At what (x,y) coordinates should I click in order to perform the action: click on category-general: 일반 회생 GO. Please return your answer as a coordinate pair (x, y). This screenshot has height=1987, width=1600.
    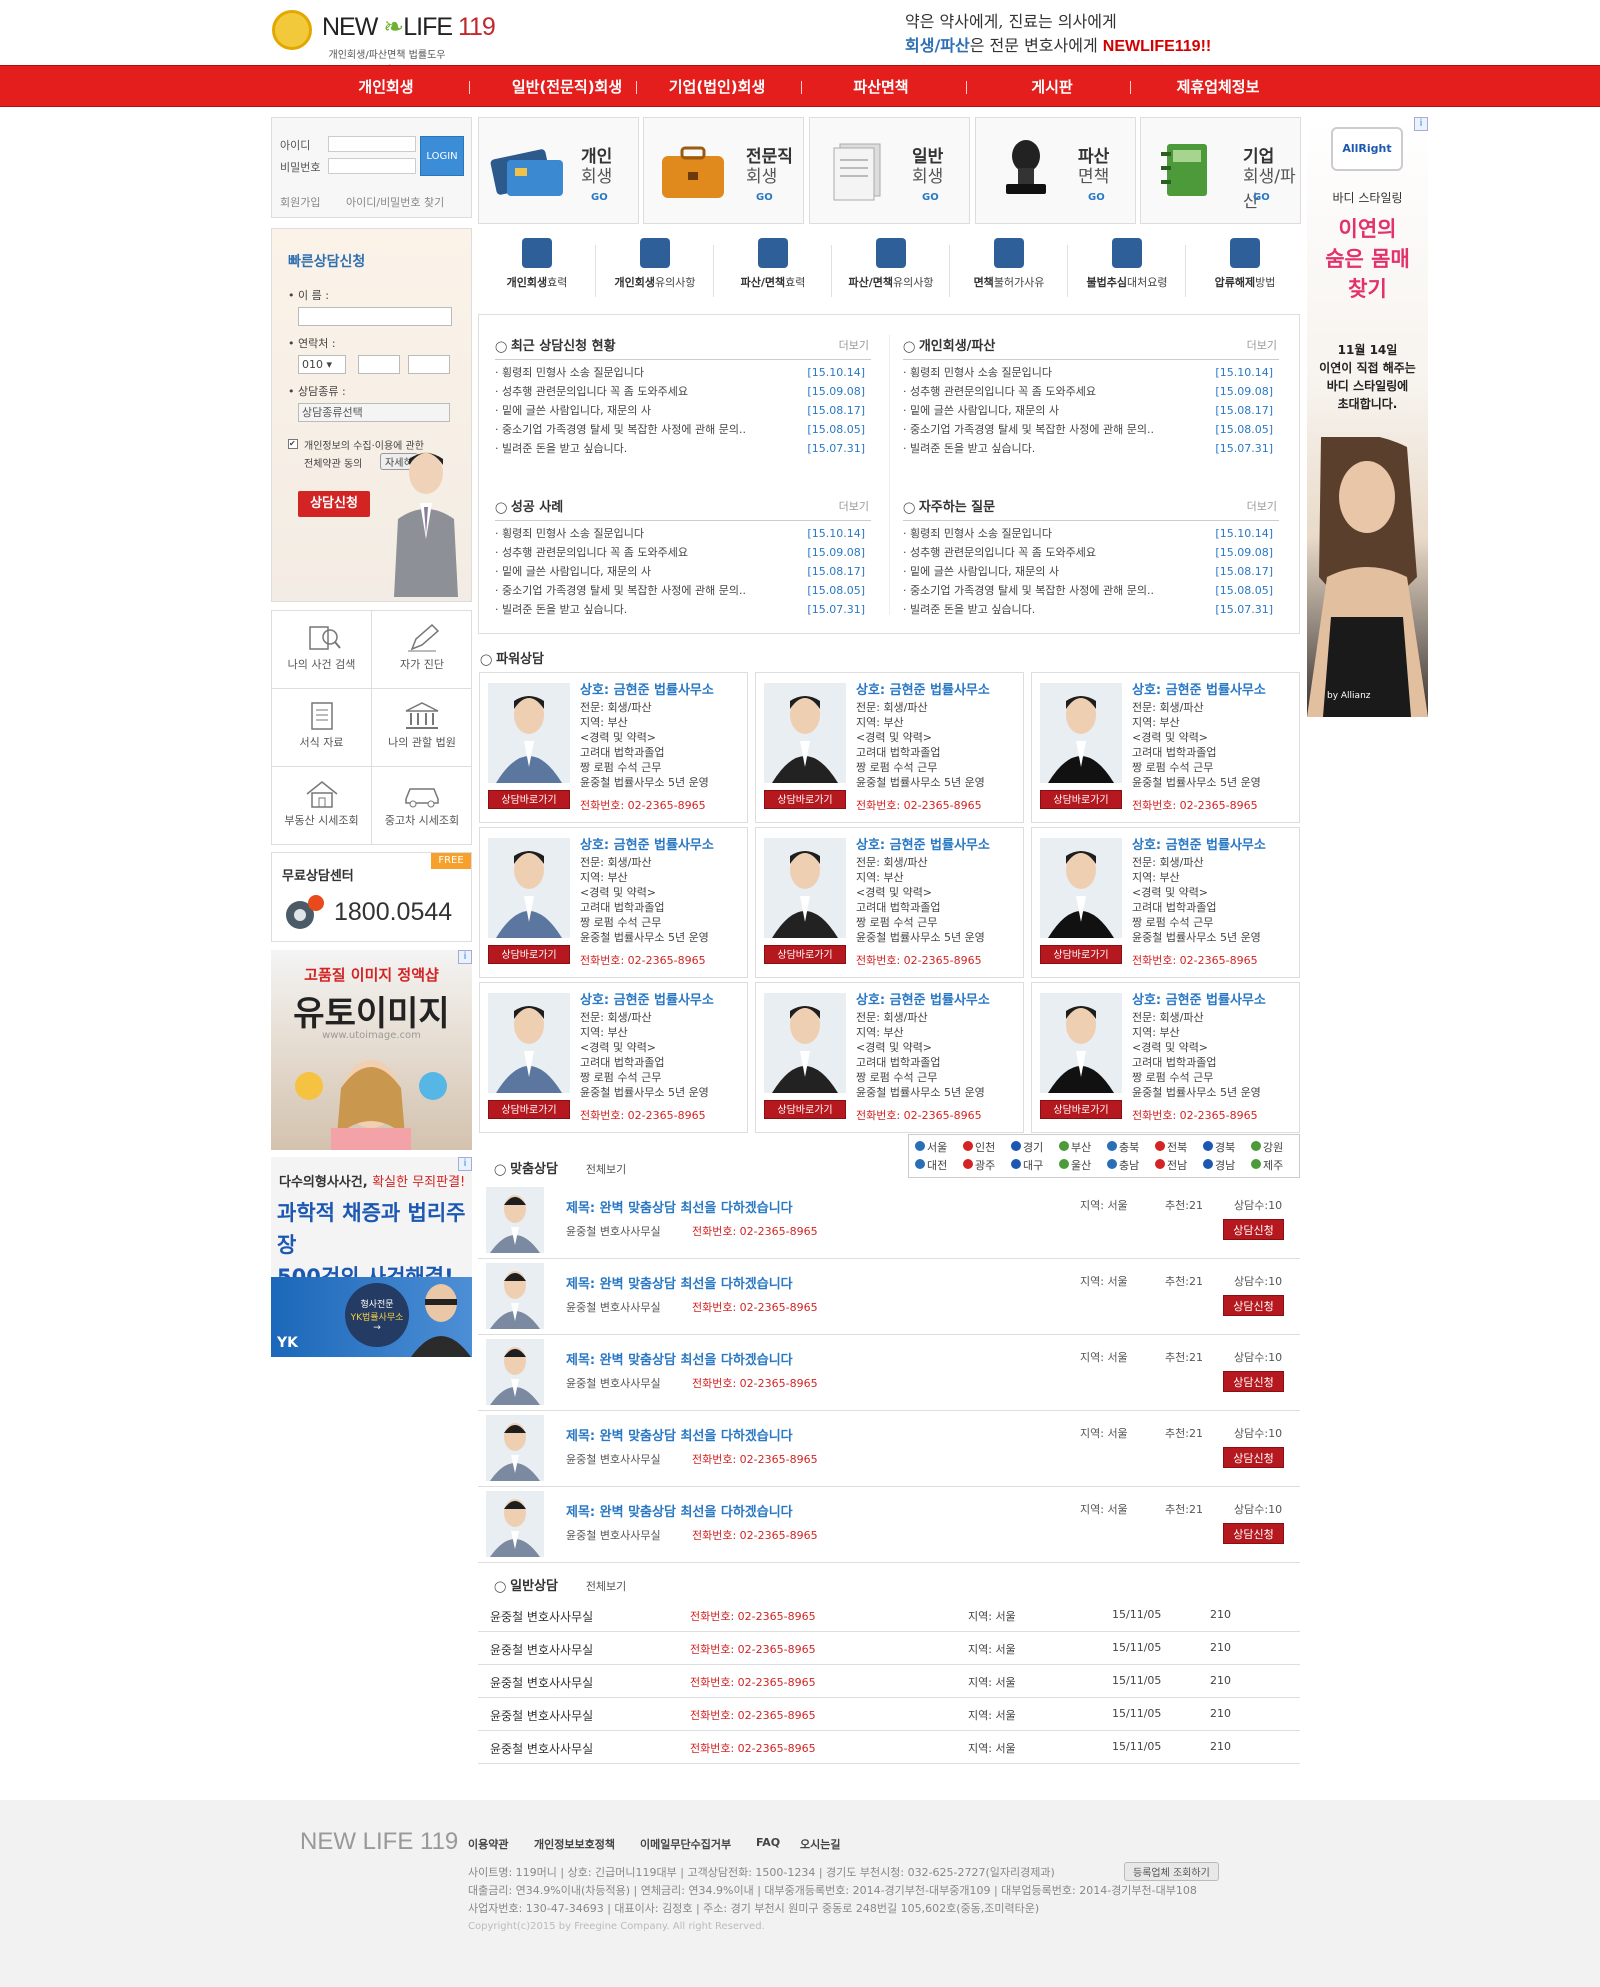
    Looking at the image, I should click on (889, 170).